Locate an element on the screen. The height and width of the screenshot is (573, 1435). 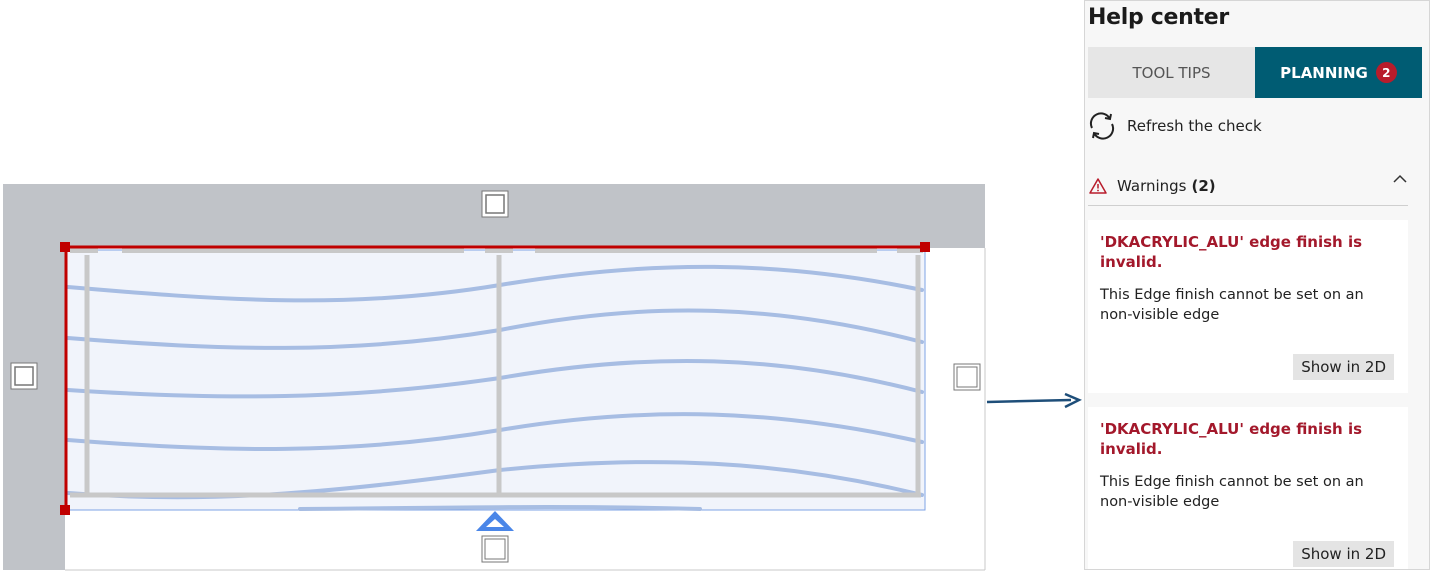
front-marker-icon is located at coordinates (495, 521).